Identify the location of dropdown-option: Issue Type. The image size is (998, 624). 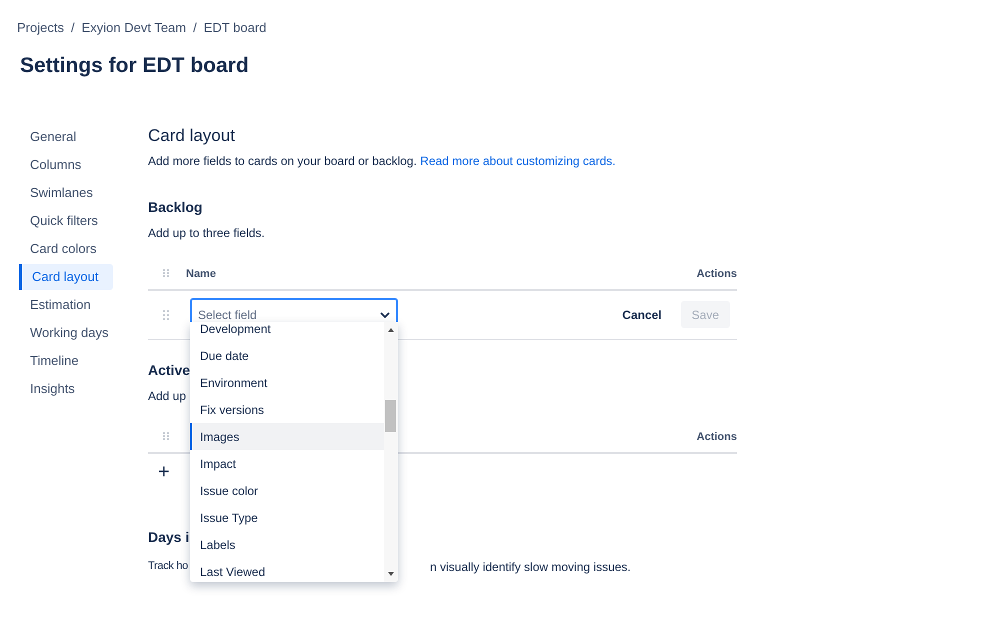
(287, 517).